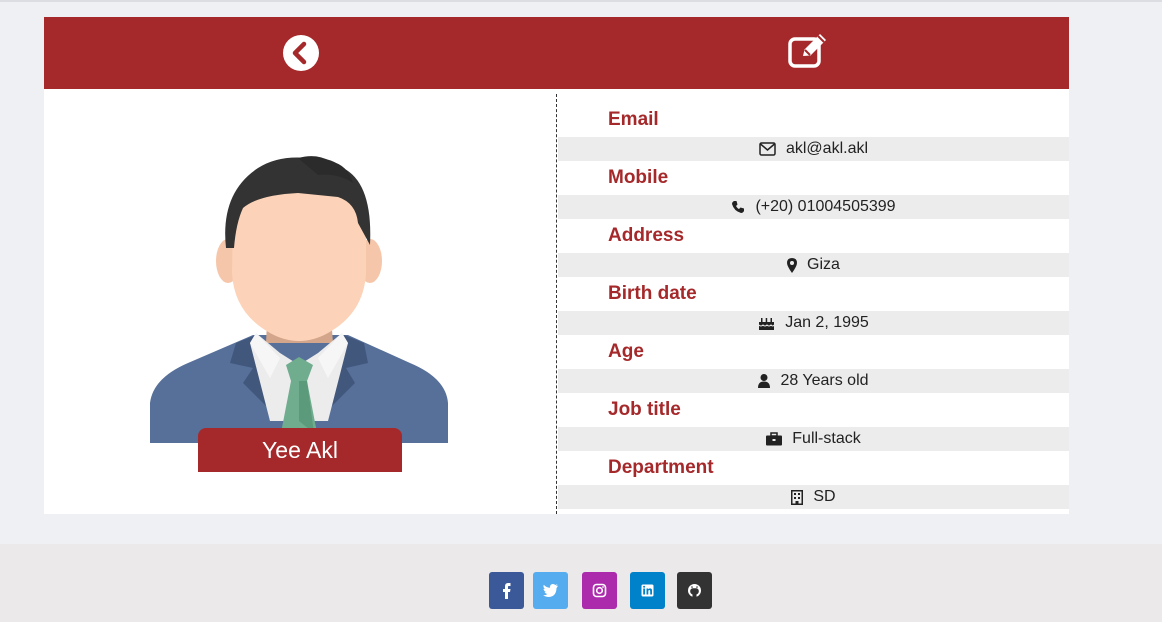  Describe the element at coordinates (626, 351) in the screenshot. I see `field-label: Age` at that location.